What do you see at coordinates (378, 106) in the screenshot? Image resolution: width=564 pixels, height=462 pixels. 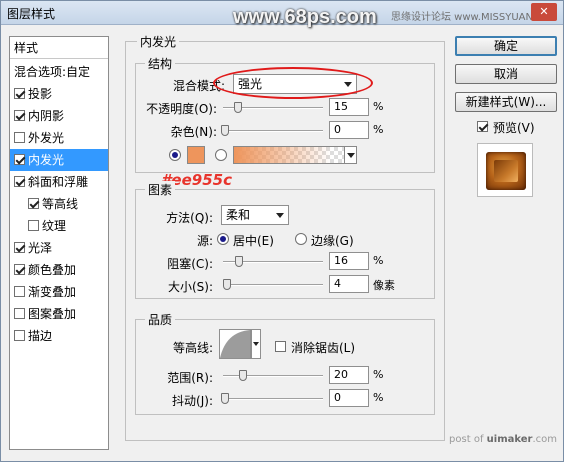 I see `opacity-unit: %` at bounding box center [378, 106].